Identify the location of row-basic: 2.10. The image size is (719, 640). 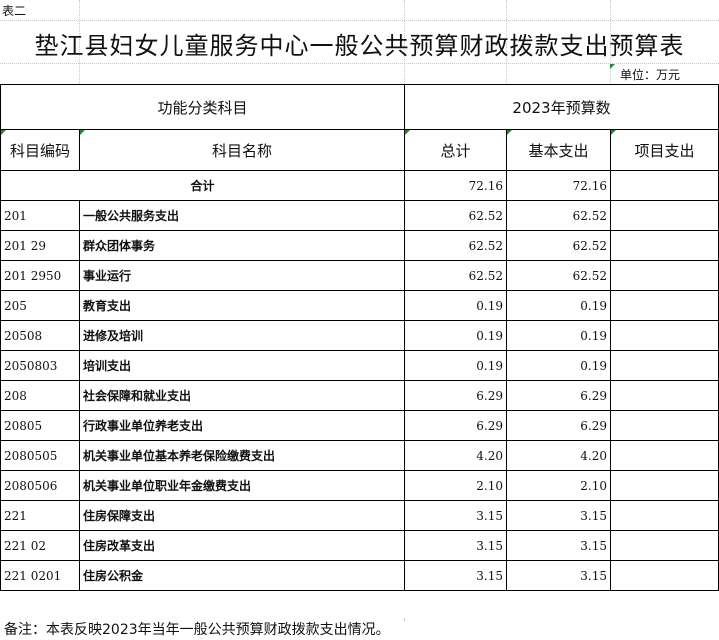
(559, 485).